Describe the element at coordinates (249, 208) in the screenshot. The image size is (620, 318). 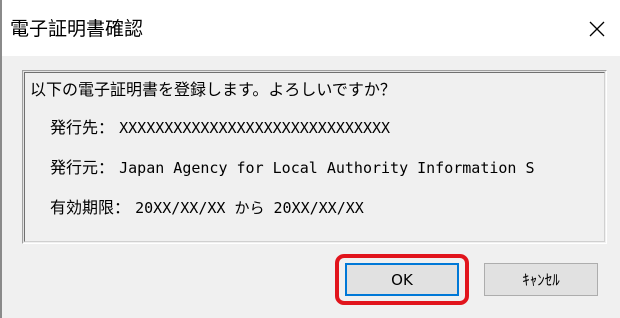
I see `validity-value: 20XX/XX/XX から 20XX/XX/XX` at that location.